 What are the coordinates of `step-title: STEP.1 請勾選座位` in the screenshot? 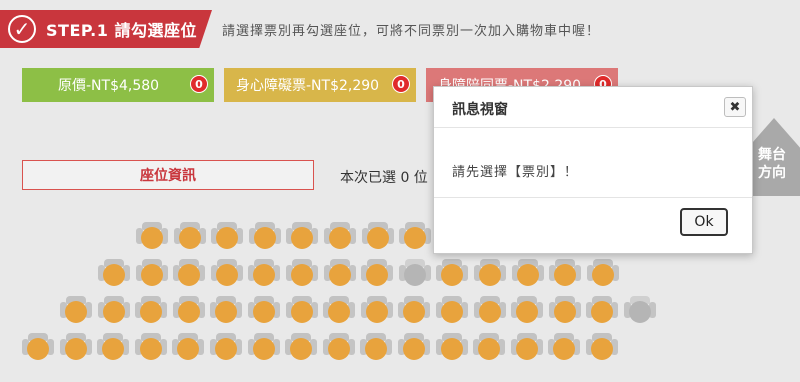 It's located at (121, 30).